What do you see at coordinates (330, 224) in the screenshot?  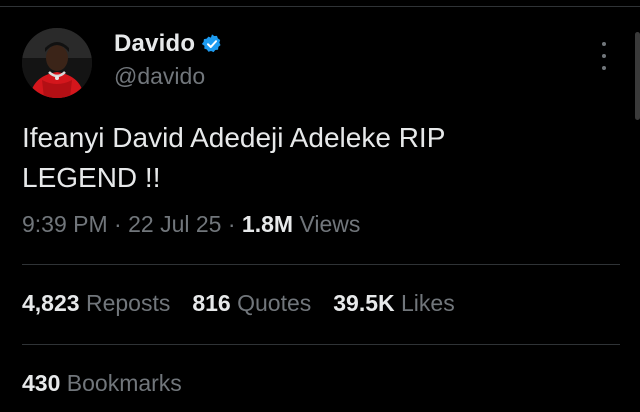 I see `views-label: Views` at bounding box center [330, 224].